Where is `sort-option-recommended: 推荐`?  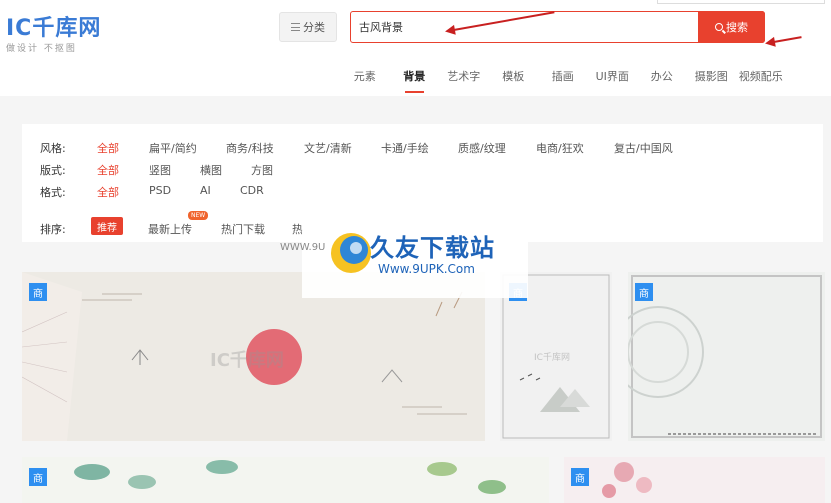
sort-option-recommended: 推荐 is located at coordinates (107, 226).